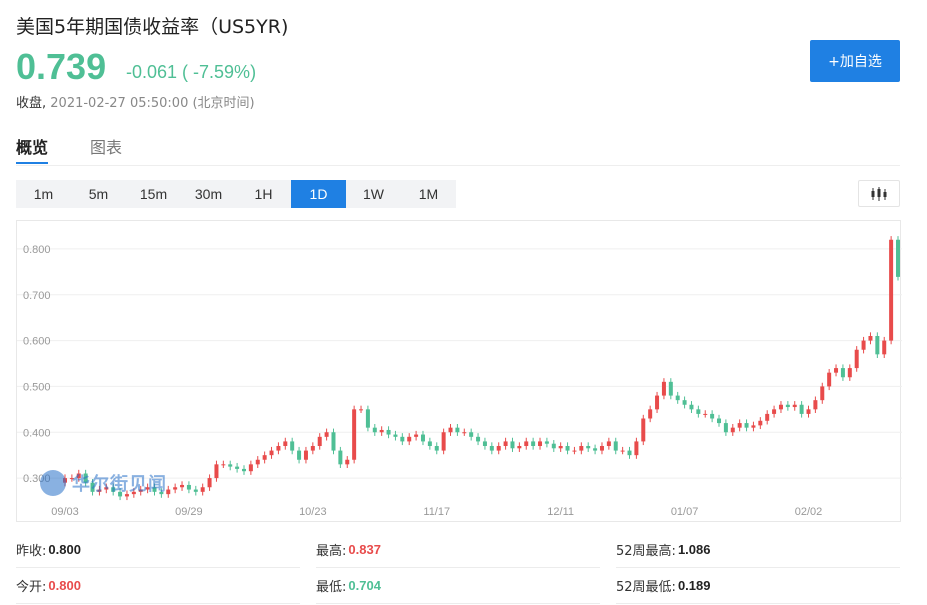  I want to click on stat-value: 0.800, so click(64, 549).